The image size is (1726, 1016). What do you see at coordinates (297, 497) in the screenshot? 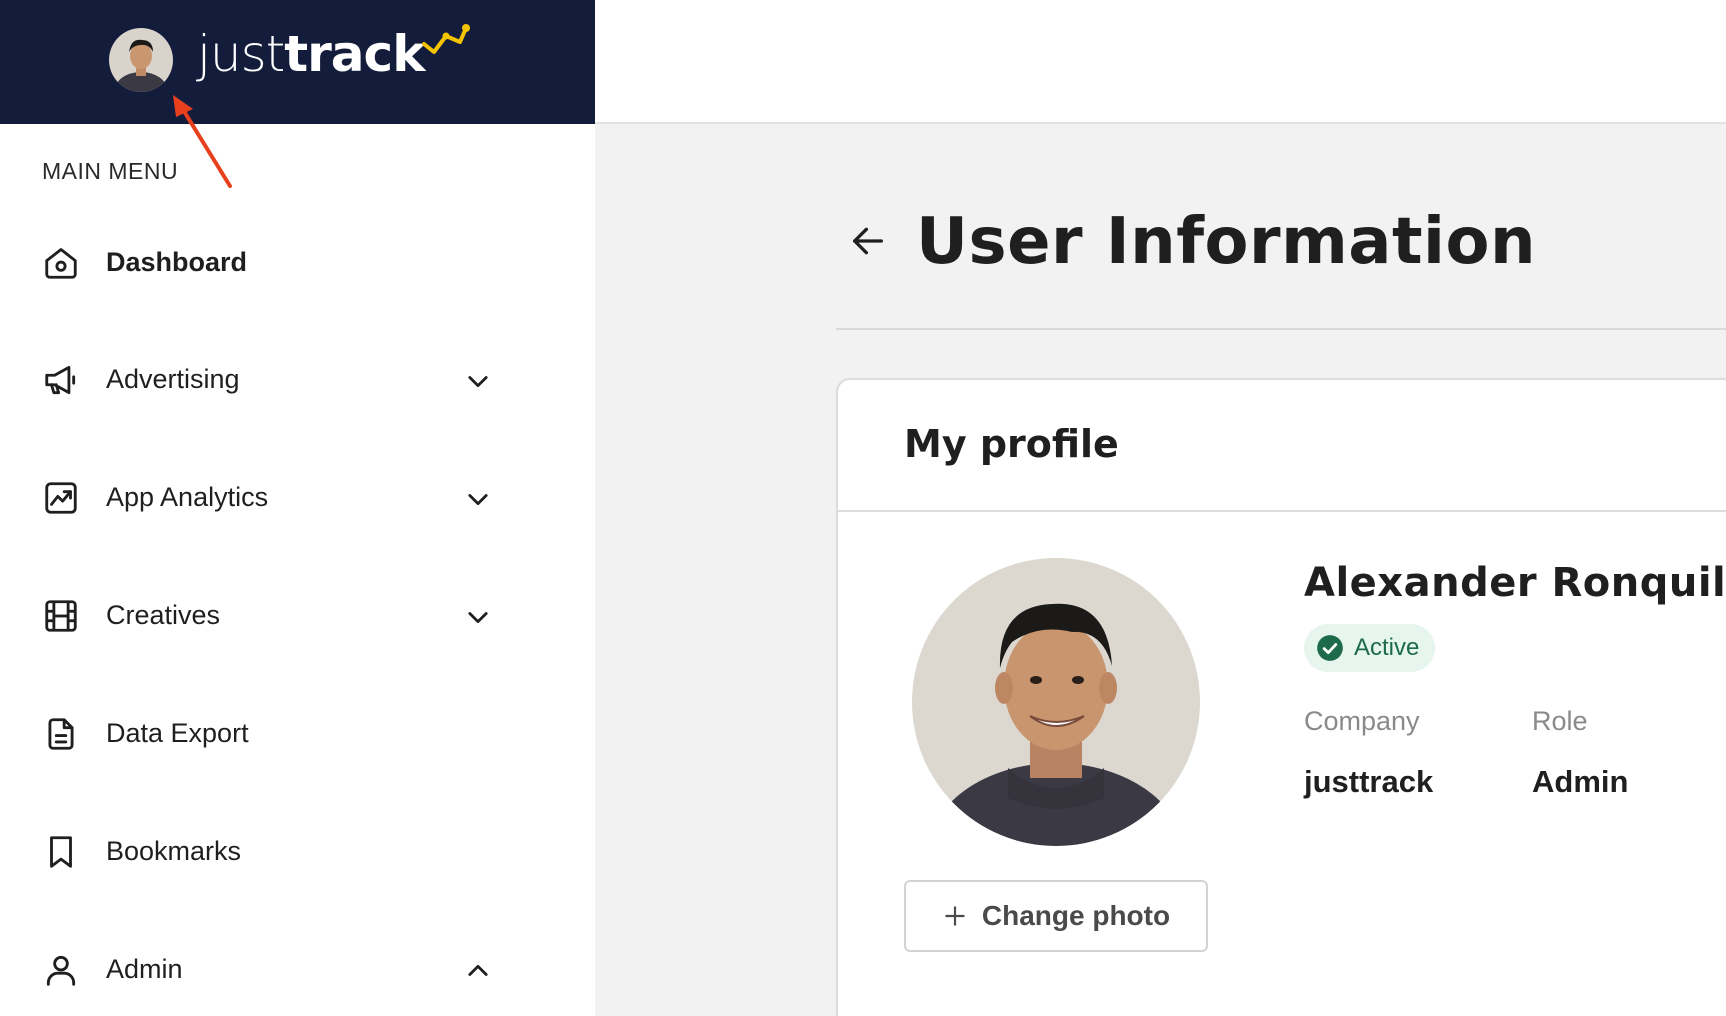
I see `sidebar-item-app-analytics: App Analytics` at bounding box center [297, 497].